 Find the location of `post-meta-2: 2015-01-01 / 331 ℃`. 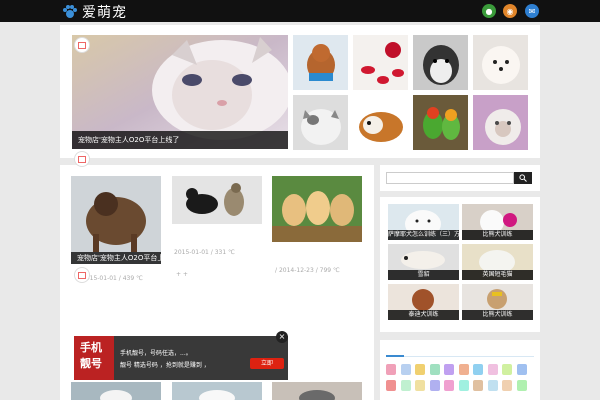

post-meta-2: 2015-01-01 / 331 ℃ is located at coordinates (204, 252).